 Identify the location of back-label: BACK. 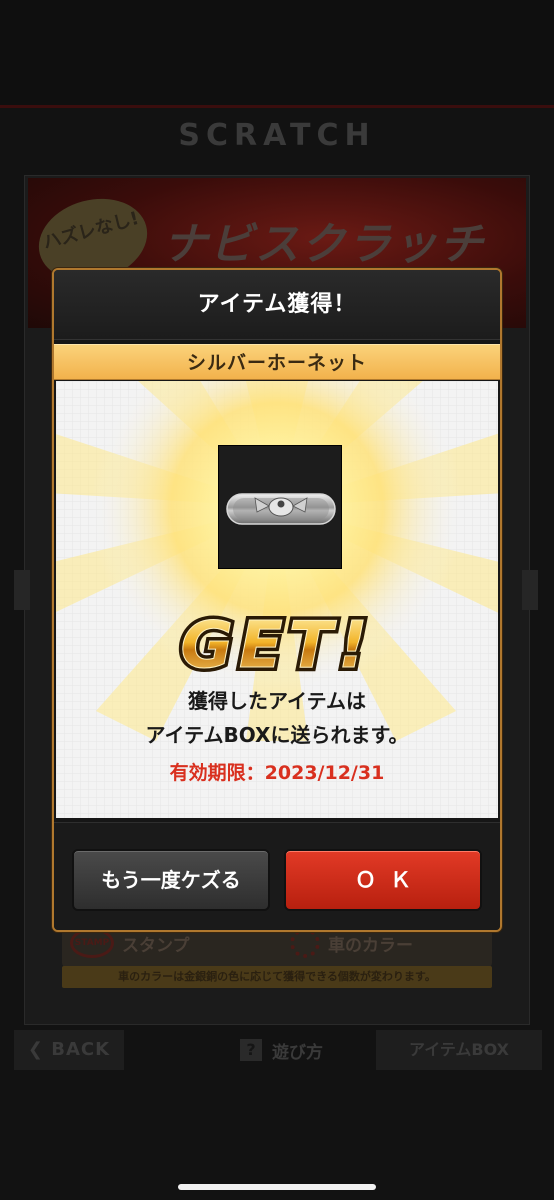
(81, 1049).